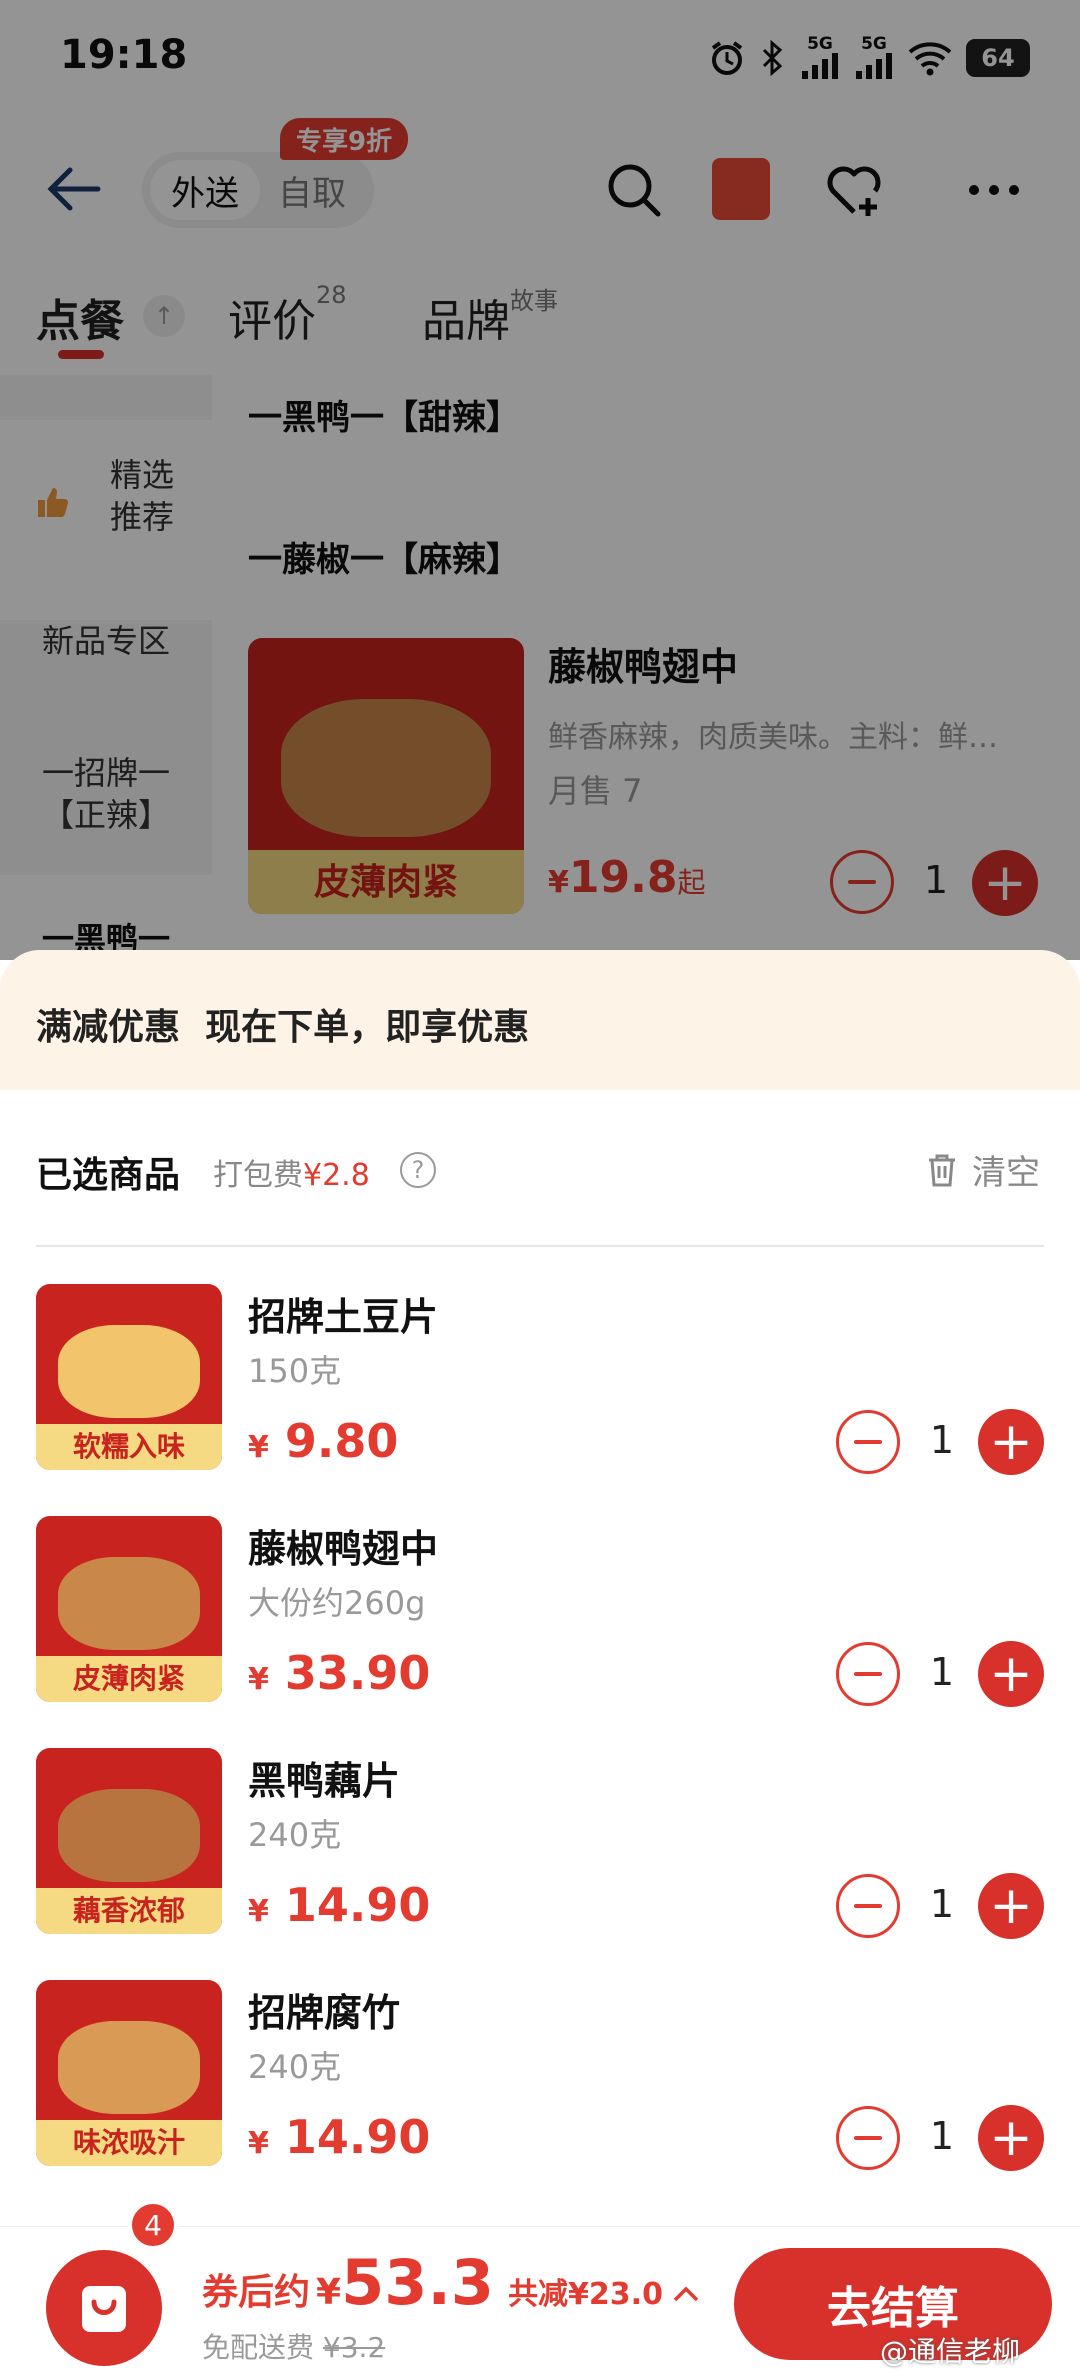  What do you see at coordinates (343, 1549) in the screenshot?
I see `cart-item-name: 藤椒鸭翅中` at bounding box center [343, 1549].